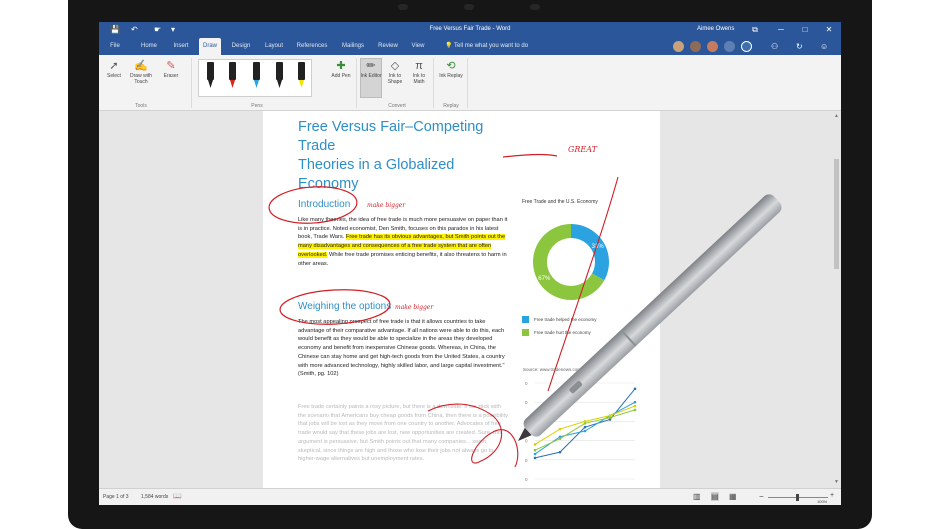  I want to click on tab-file: File, so click(115, 46).